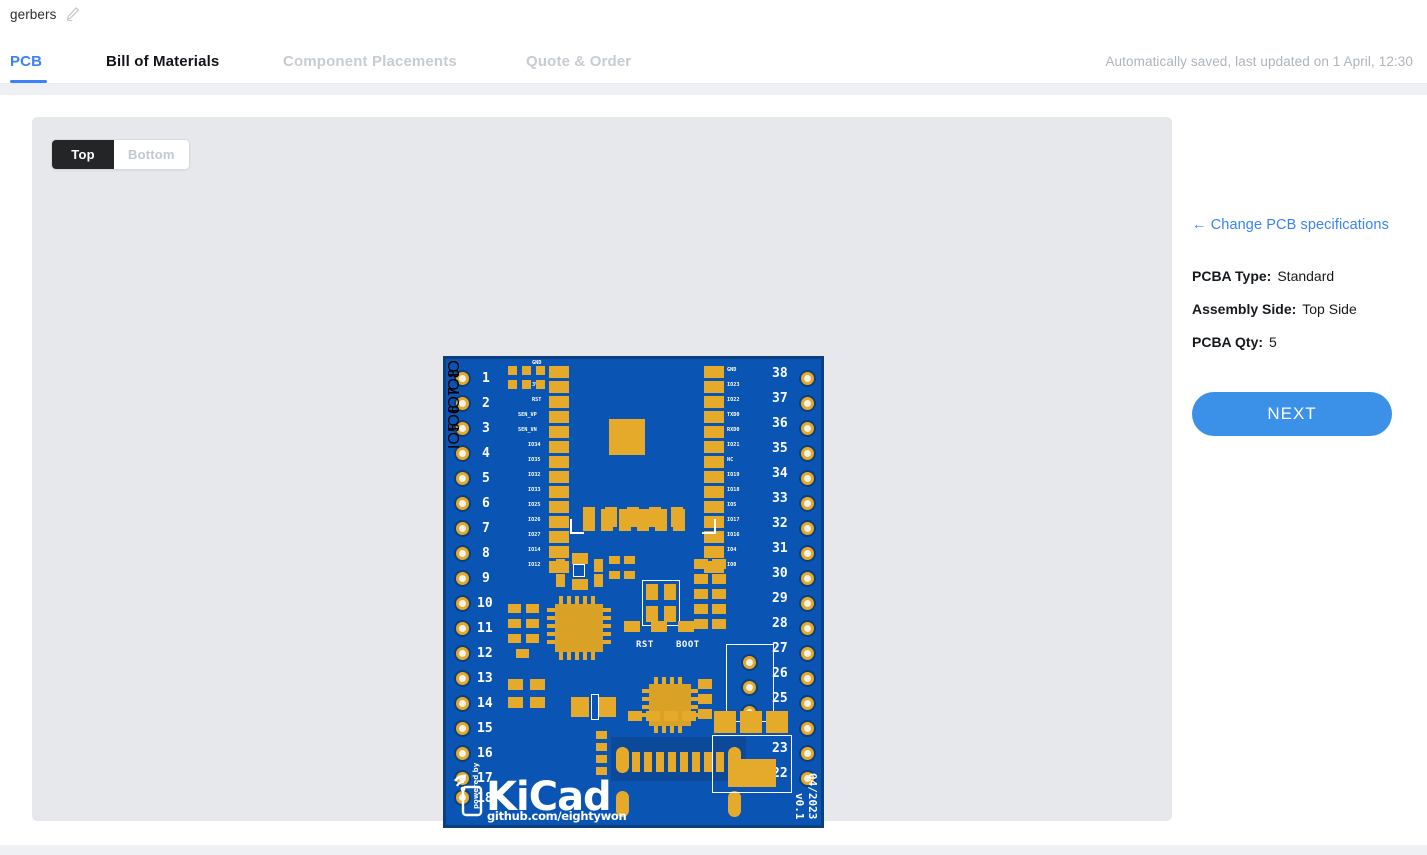 The width and height of the screenshot is (1427, 855). Describe the element at coordinates (1299, 309) in the screenshot. I see `spec-row-assembly-side: Assembly Side: Top Side` at that location.